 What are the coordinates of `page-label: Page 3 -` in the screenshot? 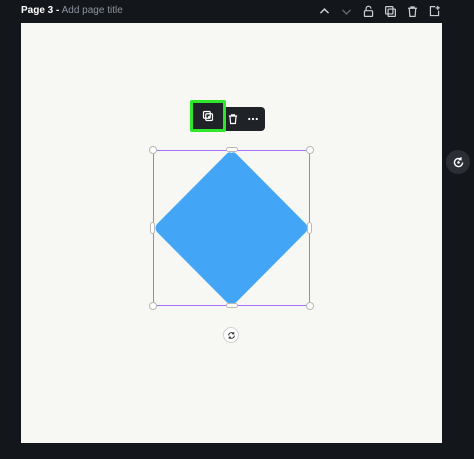 It's located at (40, 10).